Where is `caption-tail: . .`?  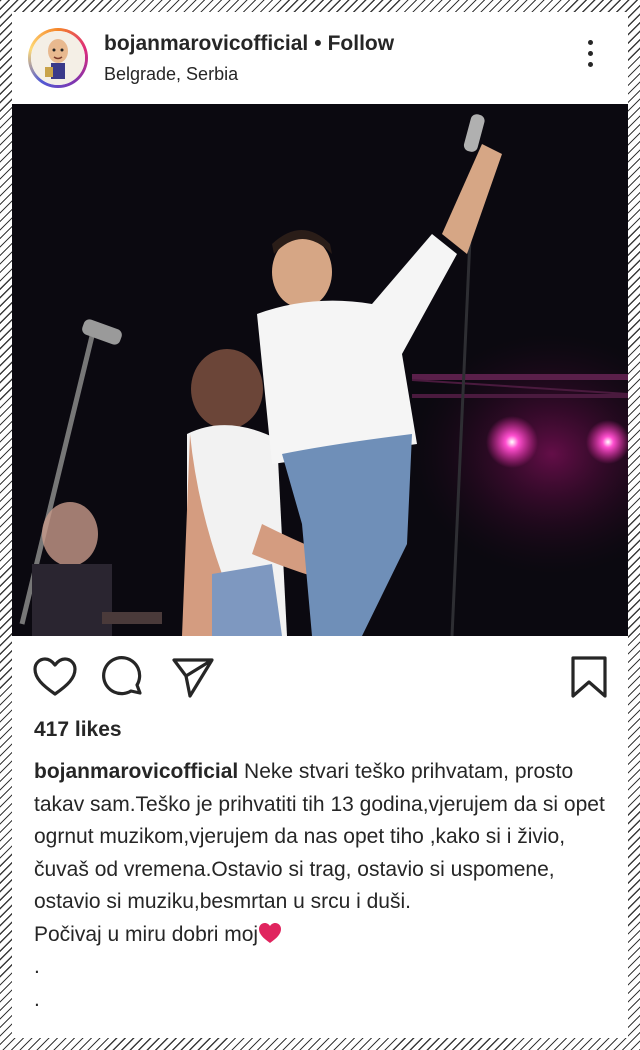
caption-tail: . . is located at coordinates (37, 983).